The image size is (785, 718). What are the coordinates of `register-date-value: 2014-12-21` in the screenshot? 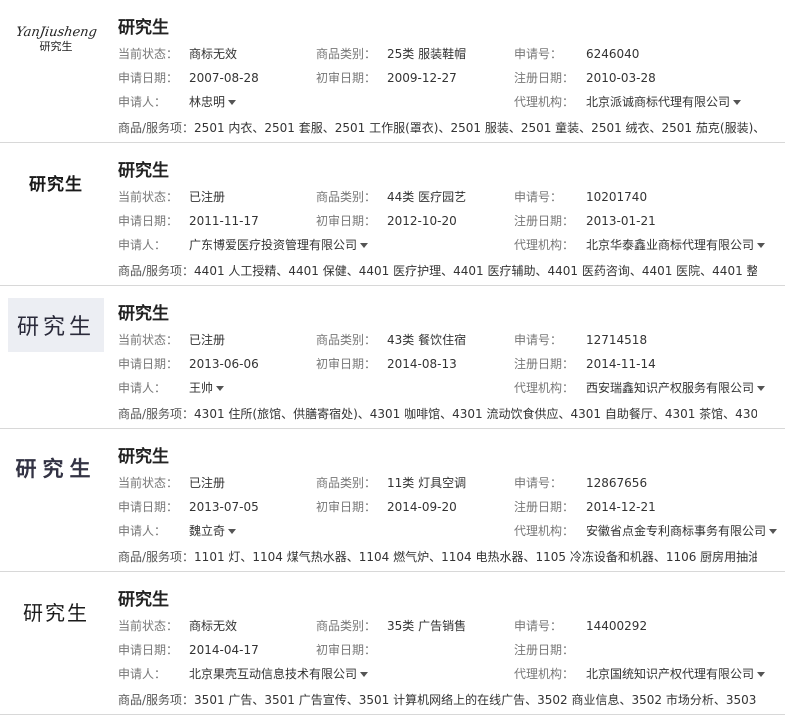 It's located at (621, 507).